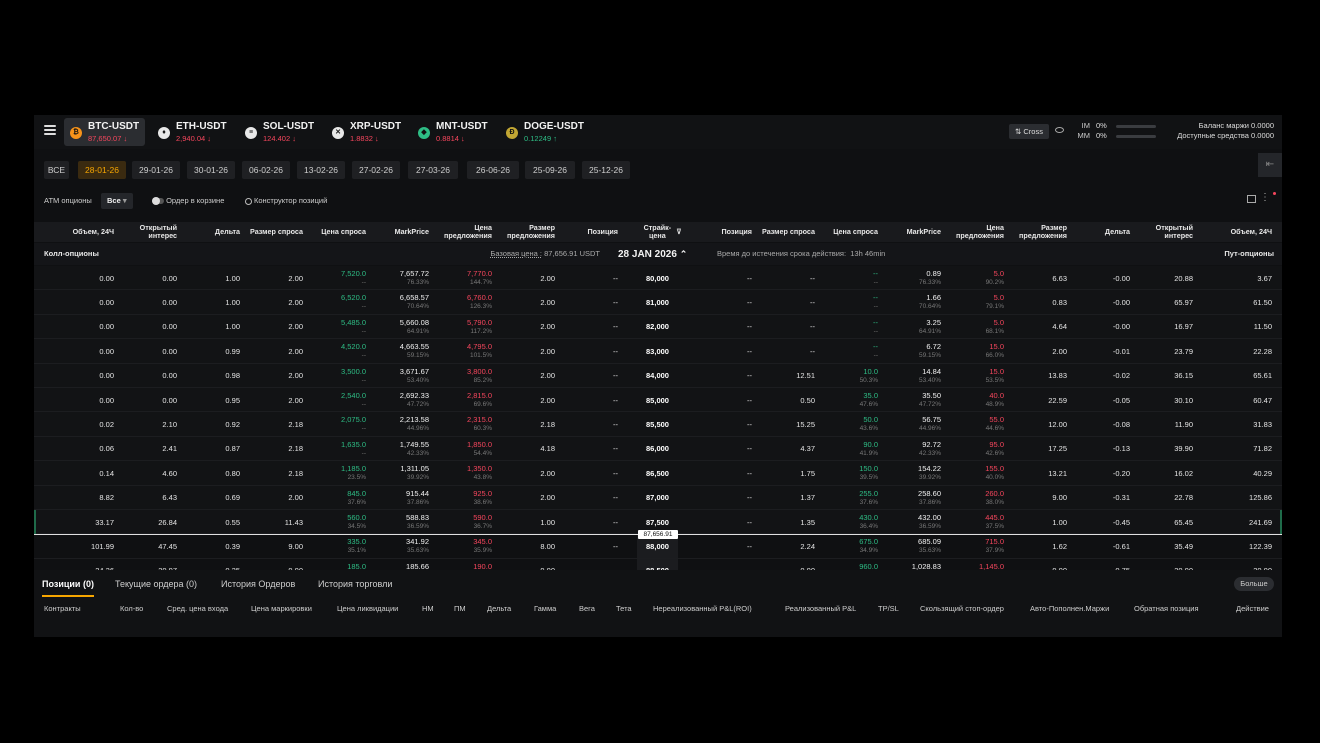 The height and width of the screenshot is (743, 1320). What do you see at coordinates (657, 498) in the screenshot?
I see `strike-price: 87,000` at bounding box center [657, 498].